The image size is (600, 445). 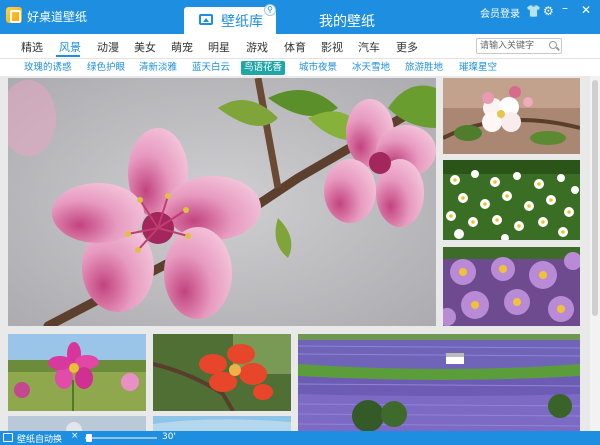 I want to click on tab-wallpaper-library: 壁纸库 ⚲, so click(x=230, y=19).